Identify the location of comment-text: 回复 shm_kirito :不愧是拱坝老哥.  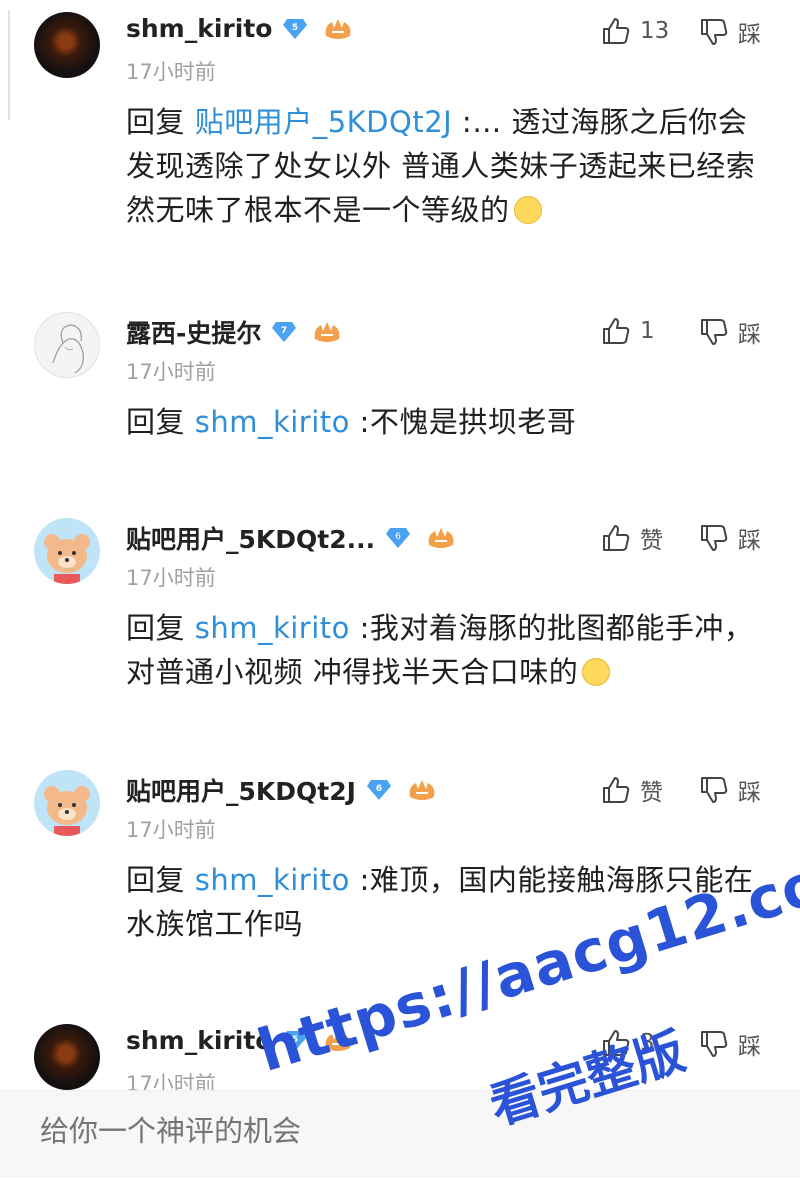
(446, 422).